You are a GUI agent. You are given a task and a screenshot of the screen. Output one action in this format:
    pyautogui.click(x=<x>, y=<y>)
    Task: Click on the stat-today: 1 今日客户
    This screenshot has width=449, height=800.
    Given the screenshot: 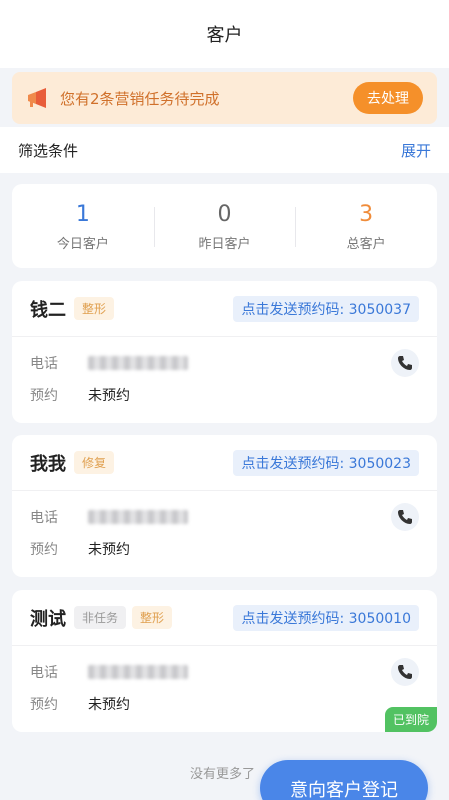 What is the action you would take?
    pyautogui.click(x=83, y=226)
    